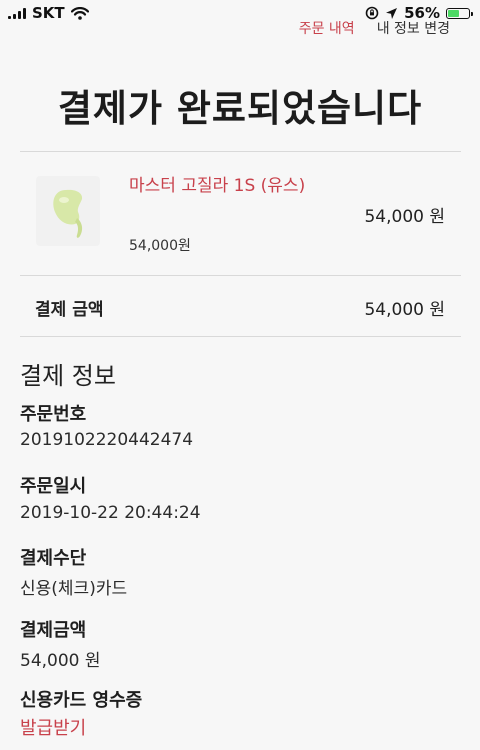 The image size is (480, 750). What do you see at coordinates (53, 486) in the screenshot?
I see `order-datetime-label: 주문일시` at bounding box center [53, 486].